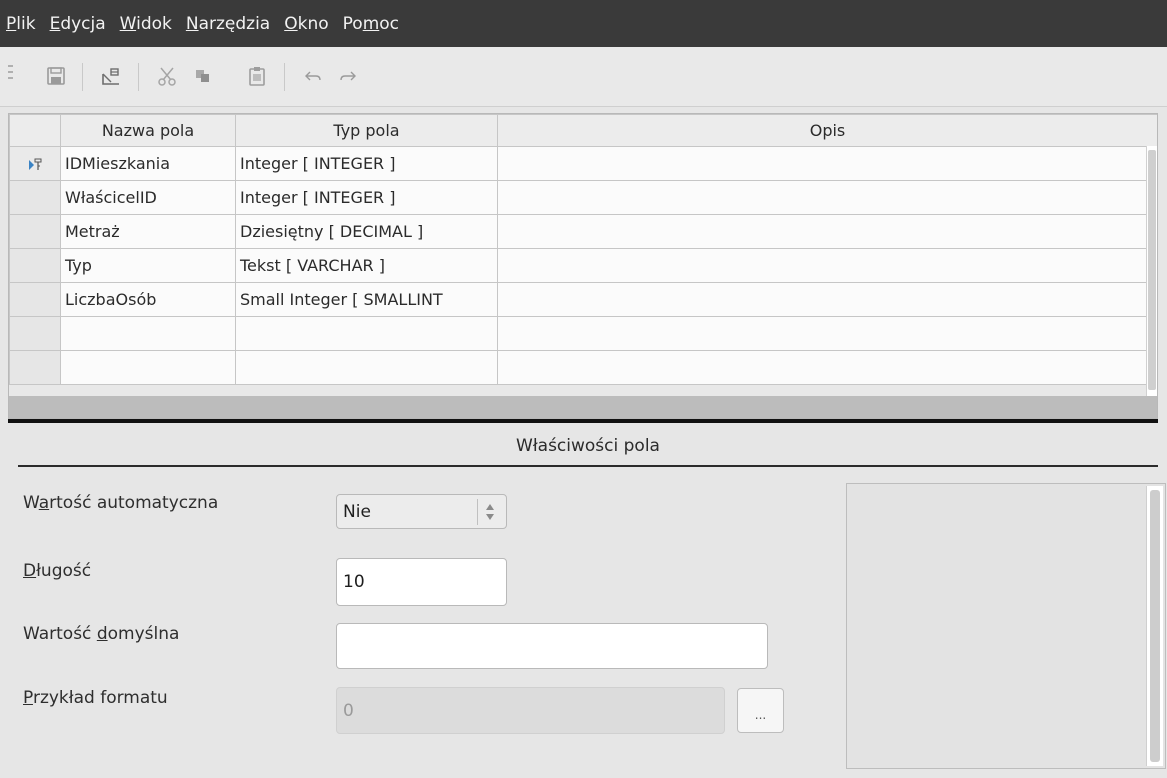  What do you see at coordinates (148, 163) in the screenshot?
I see `cell-field-name: IDMieszkania` at bounding box center [148, 163].